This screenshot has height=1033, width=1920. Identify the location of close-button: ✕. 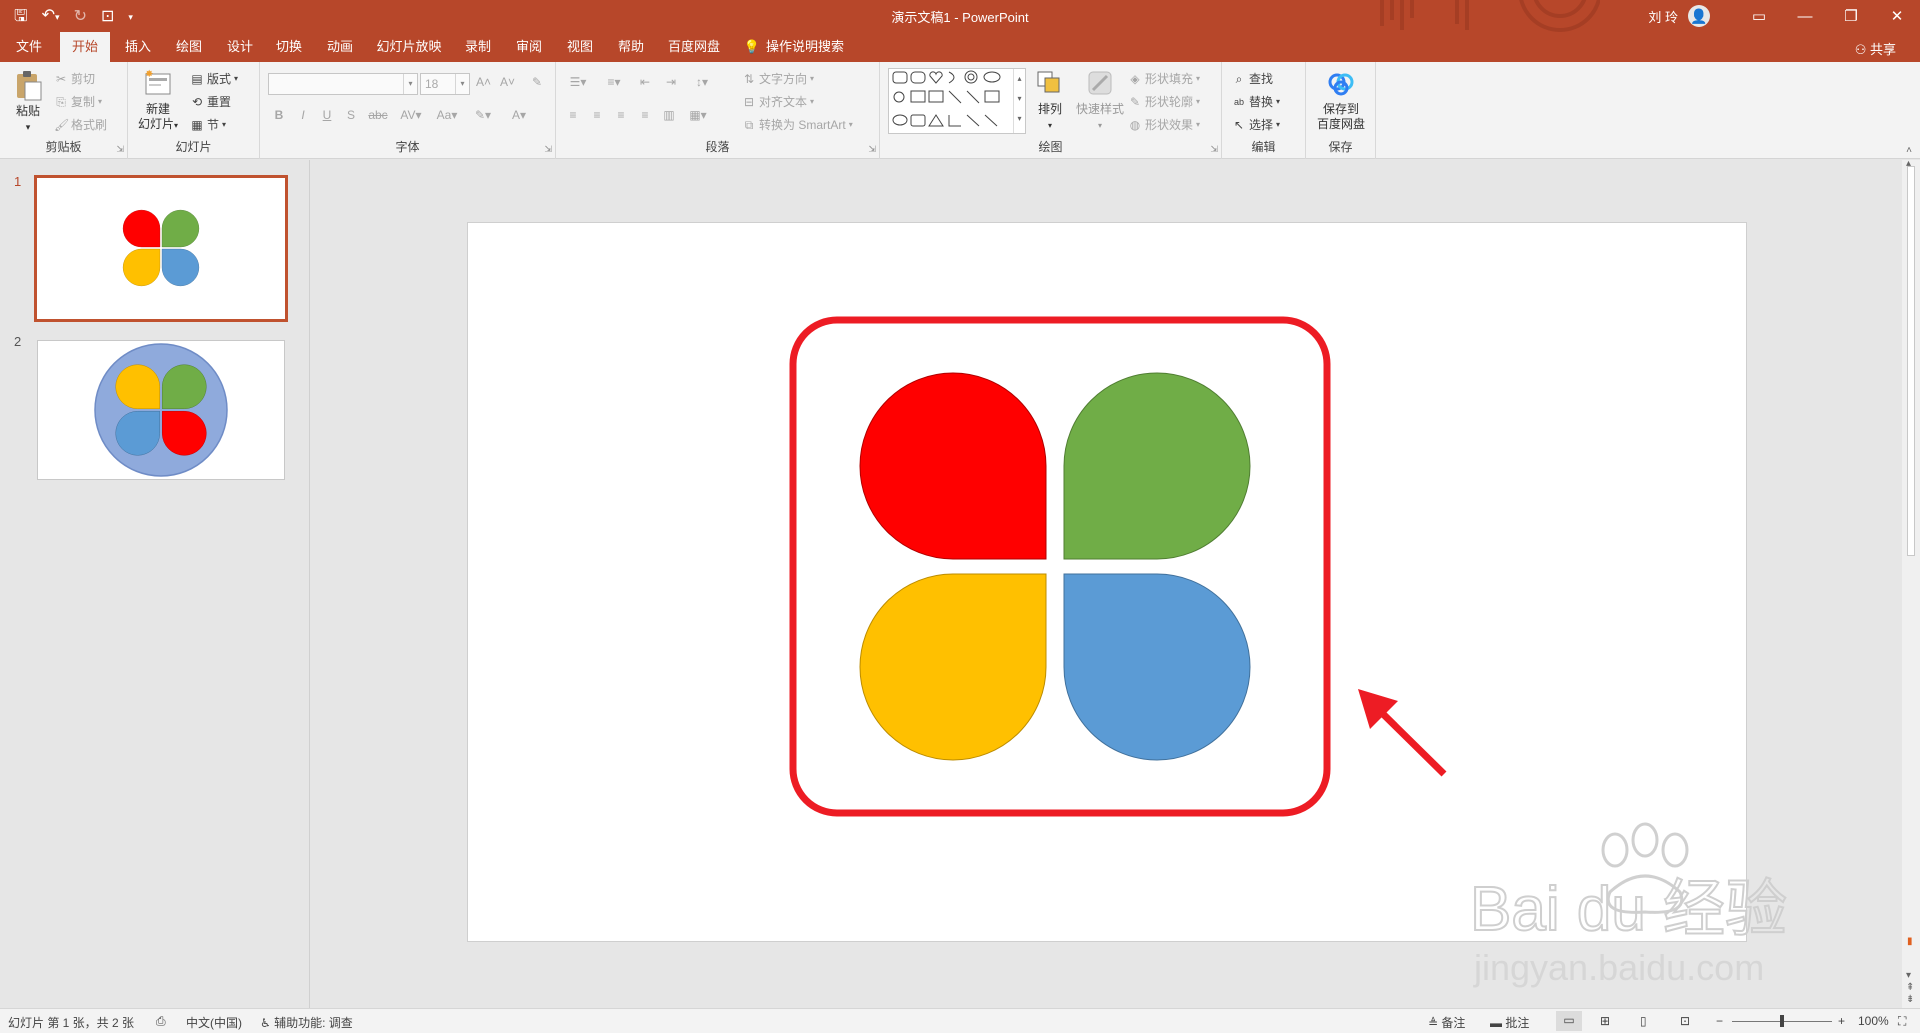
(1897, 16).